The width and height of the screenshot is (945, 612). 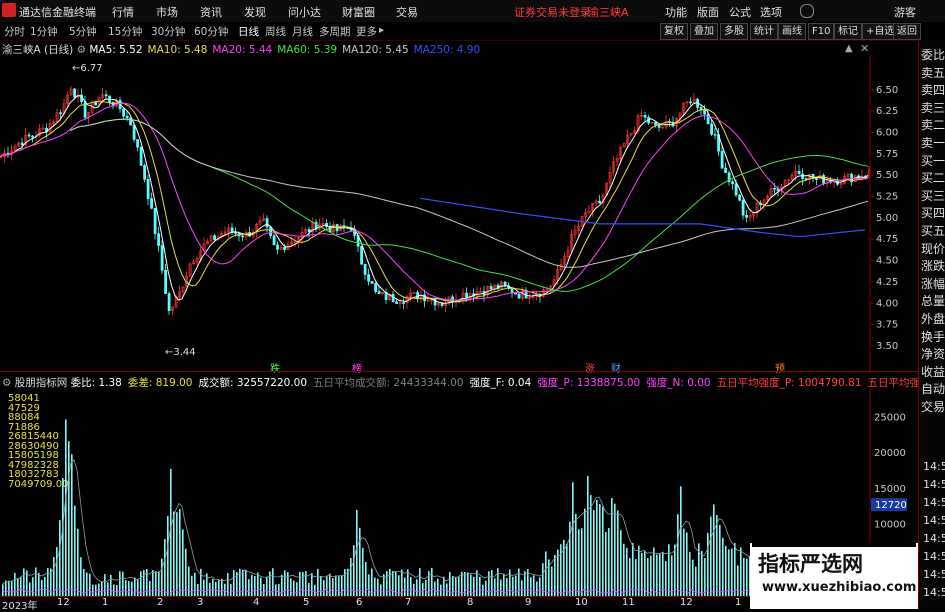 What do you see at coordinates (590, 367) in the screenshot?
I see `event-tag-rise: 涨` at bounding box center [590, 367].